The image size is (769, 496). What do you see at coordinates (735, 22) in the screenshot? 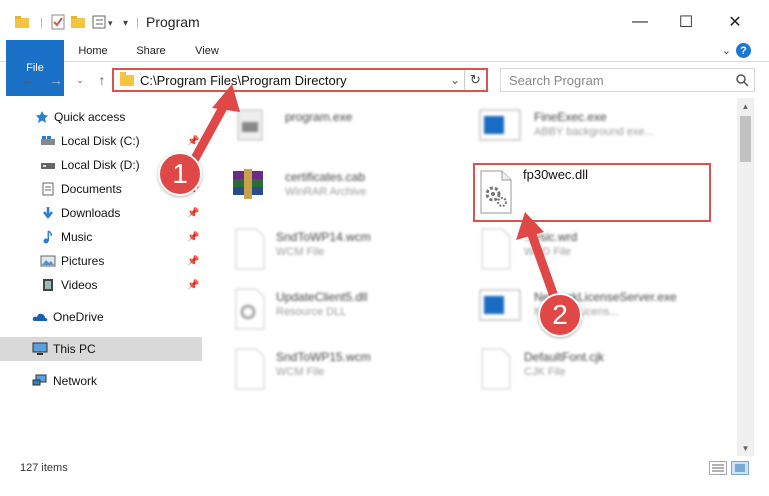
I see `close-button: ✕` at bounding box center [735, 22].